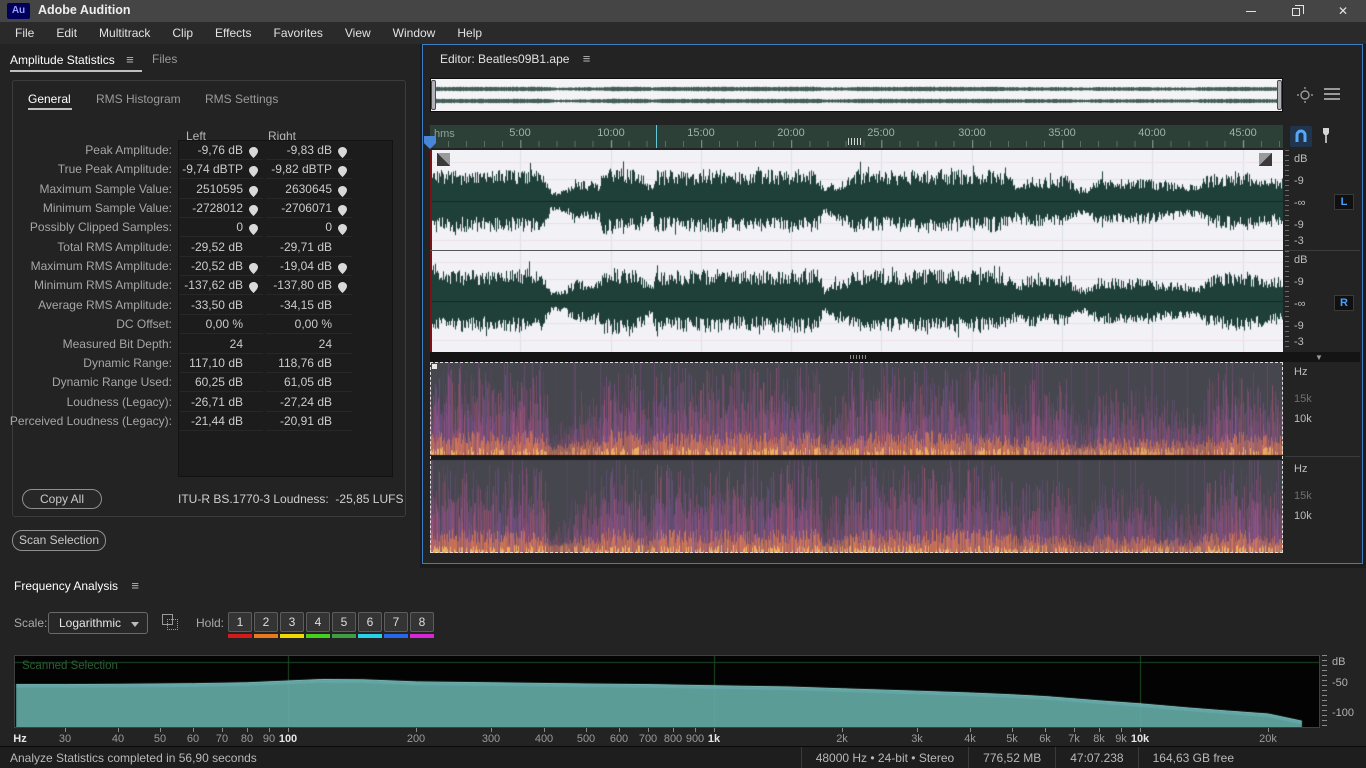  I want to click on frequency-chart, so click(667, 691).